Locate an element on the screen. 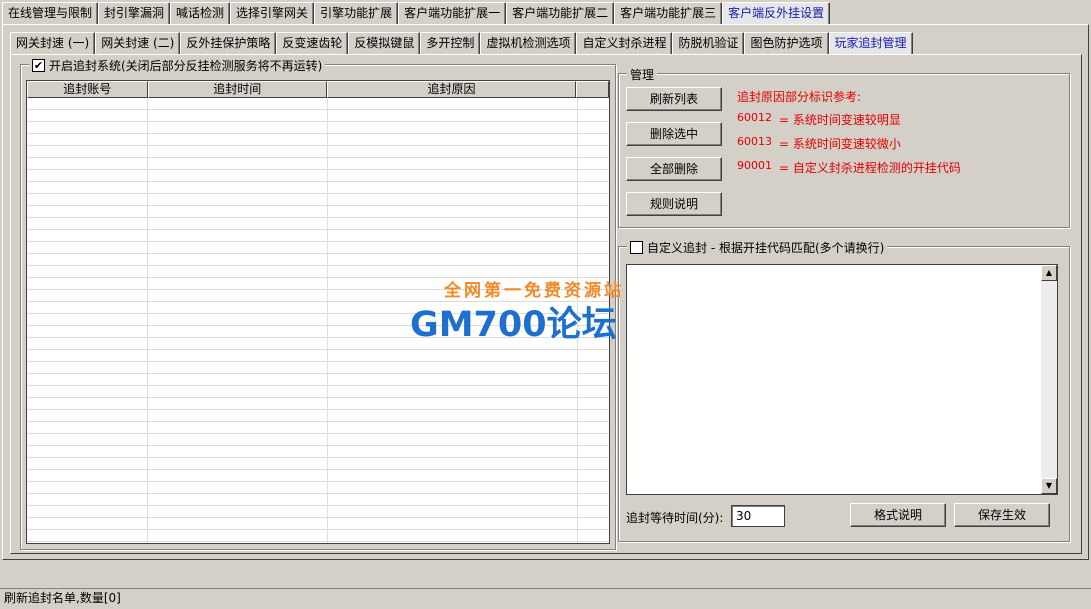 The height and width of the screenshot is (609, 1091). wait-time-input: 30 is located at coordinates (758, 516).